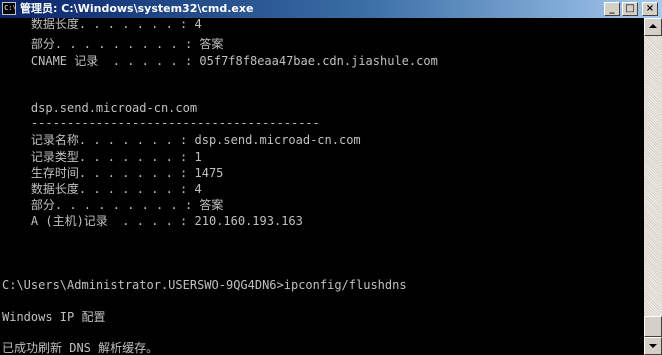  Describe the element at coordinates (54, 317) in the screenshot. I see `console-line: Windows IP 配置` at that location.